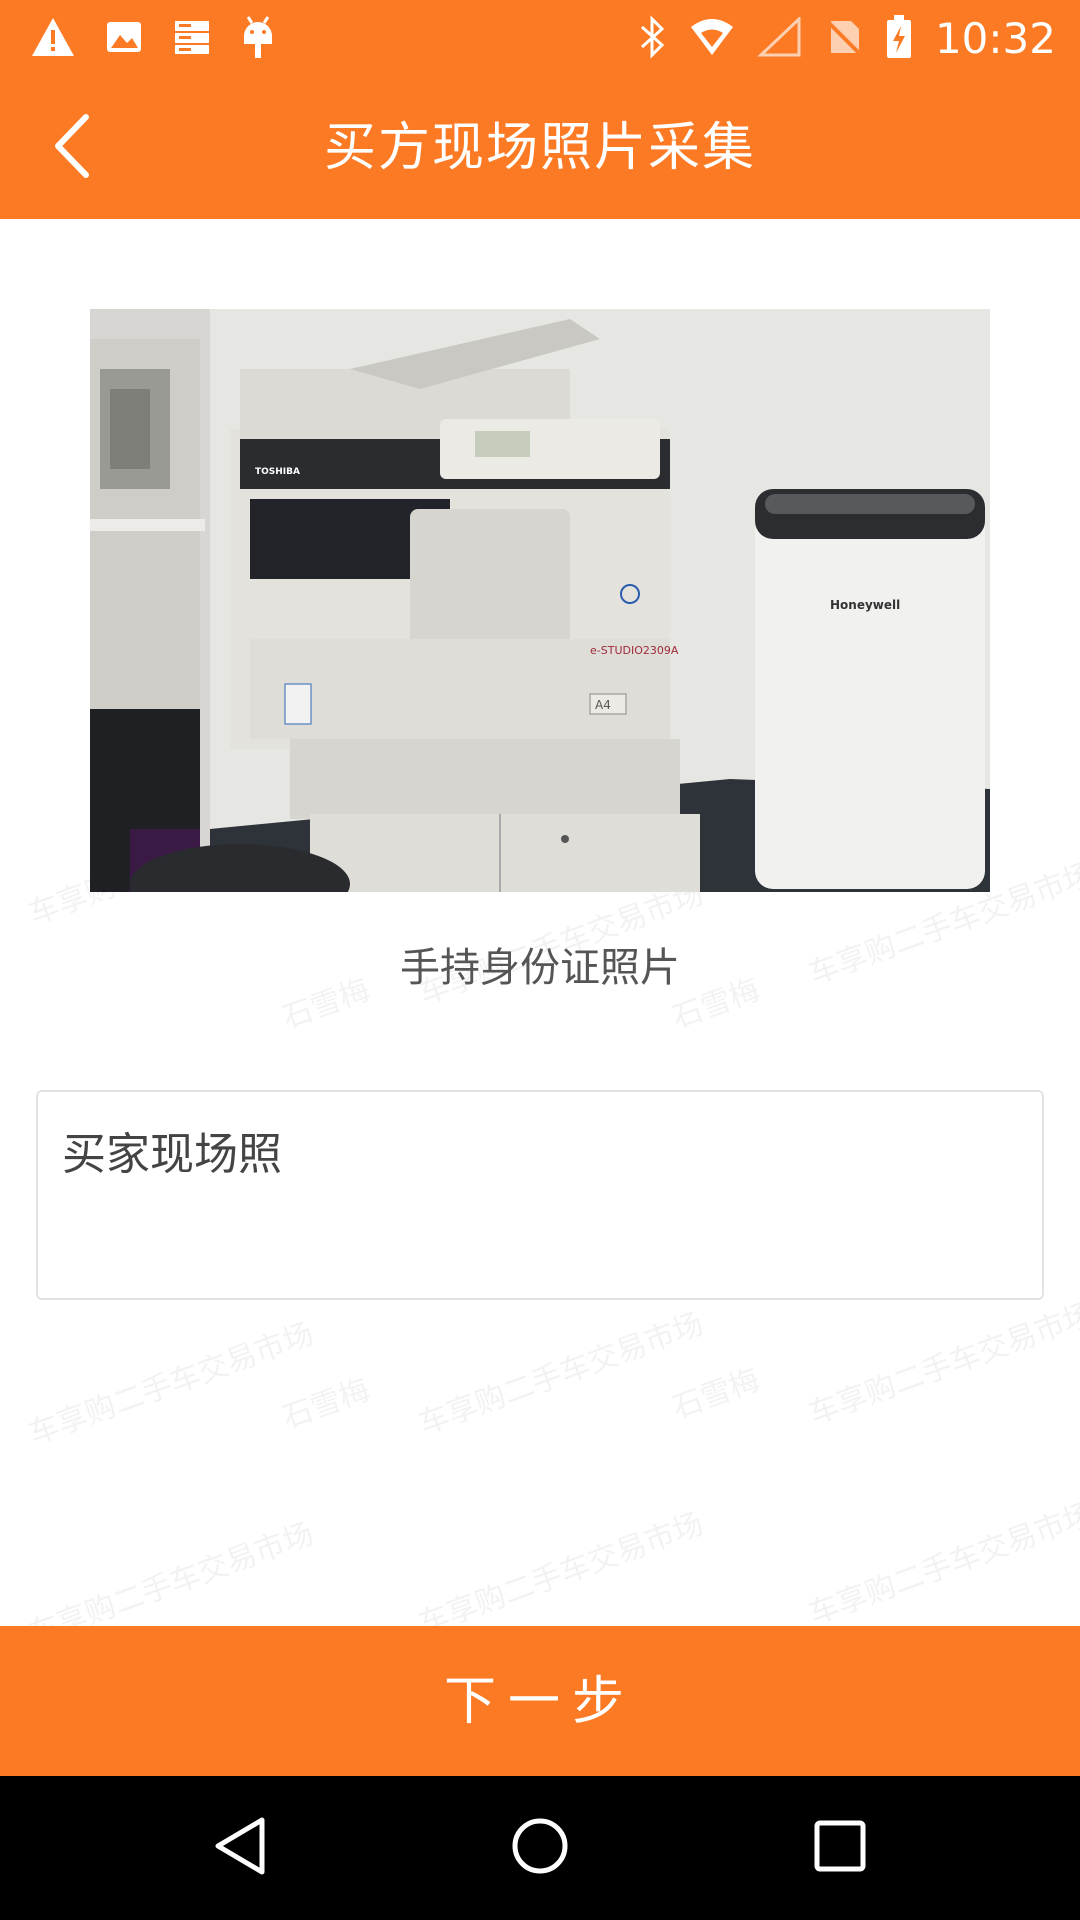 The image size is (1080, 1920). Describe the element at coordinates (258, 39) in the screenshot. I see `android-icon` at that location.